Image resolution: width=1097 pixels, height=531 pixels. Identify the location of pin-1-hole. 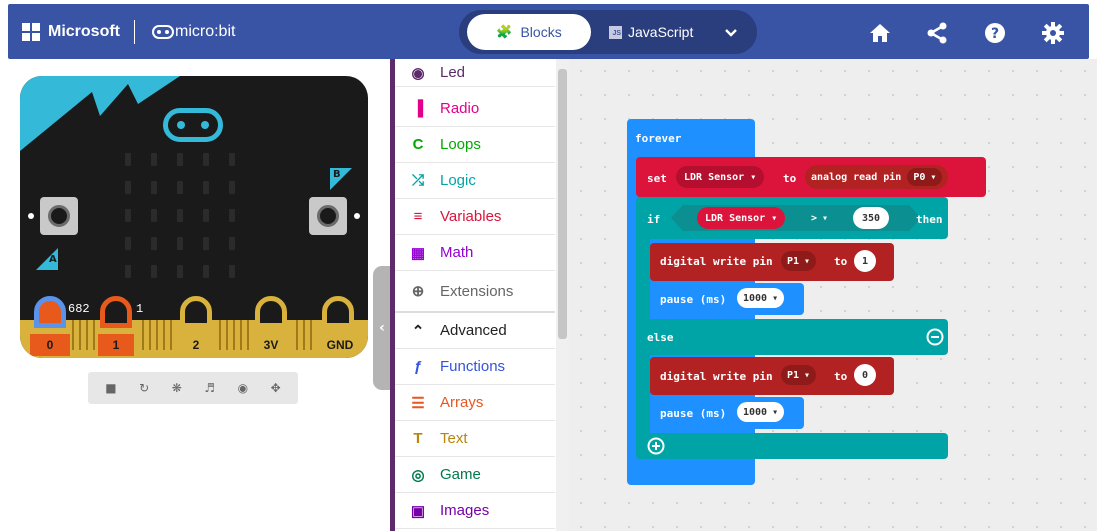
(116, 312).